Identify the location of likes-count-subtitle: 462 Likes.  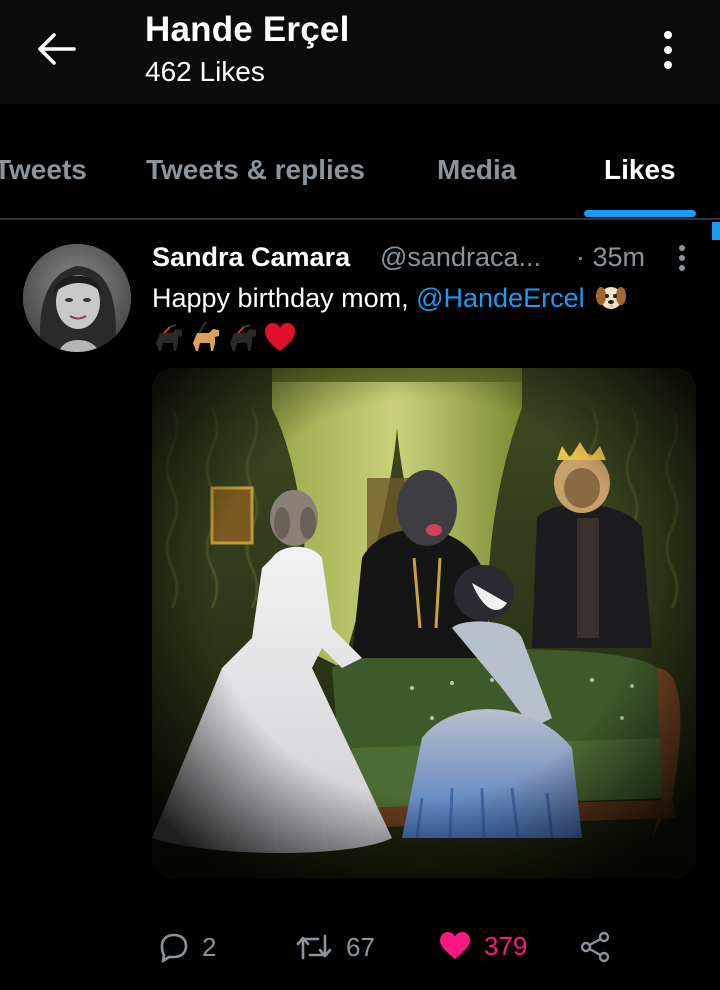
(205, 71).